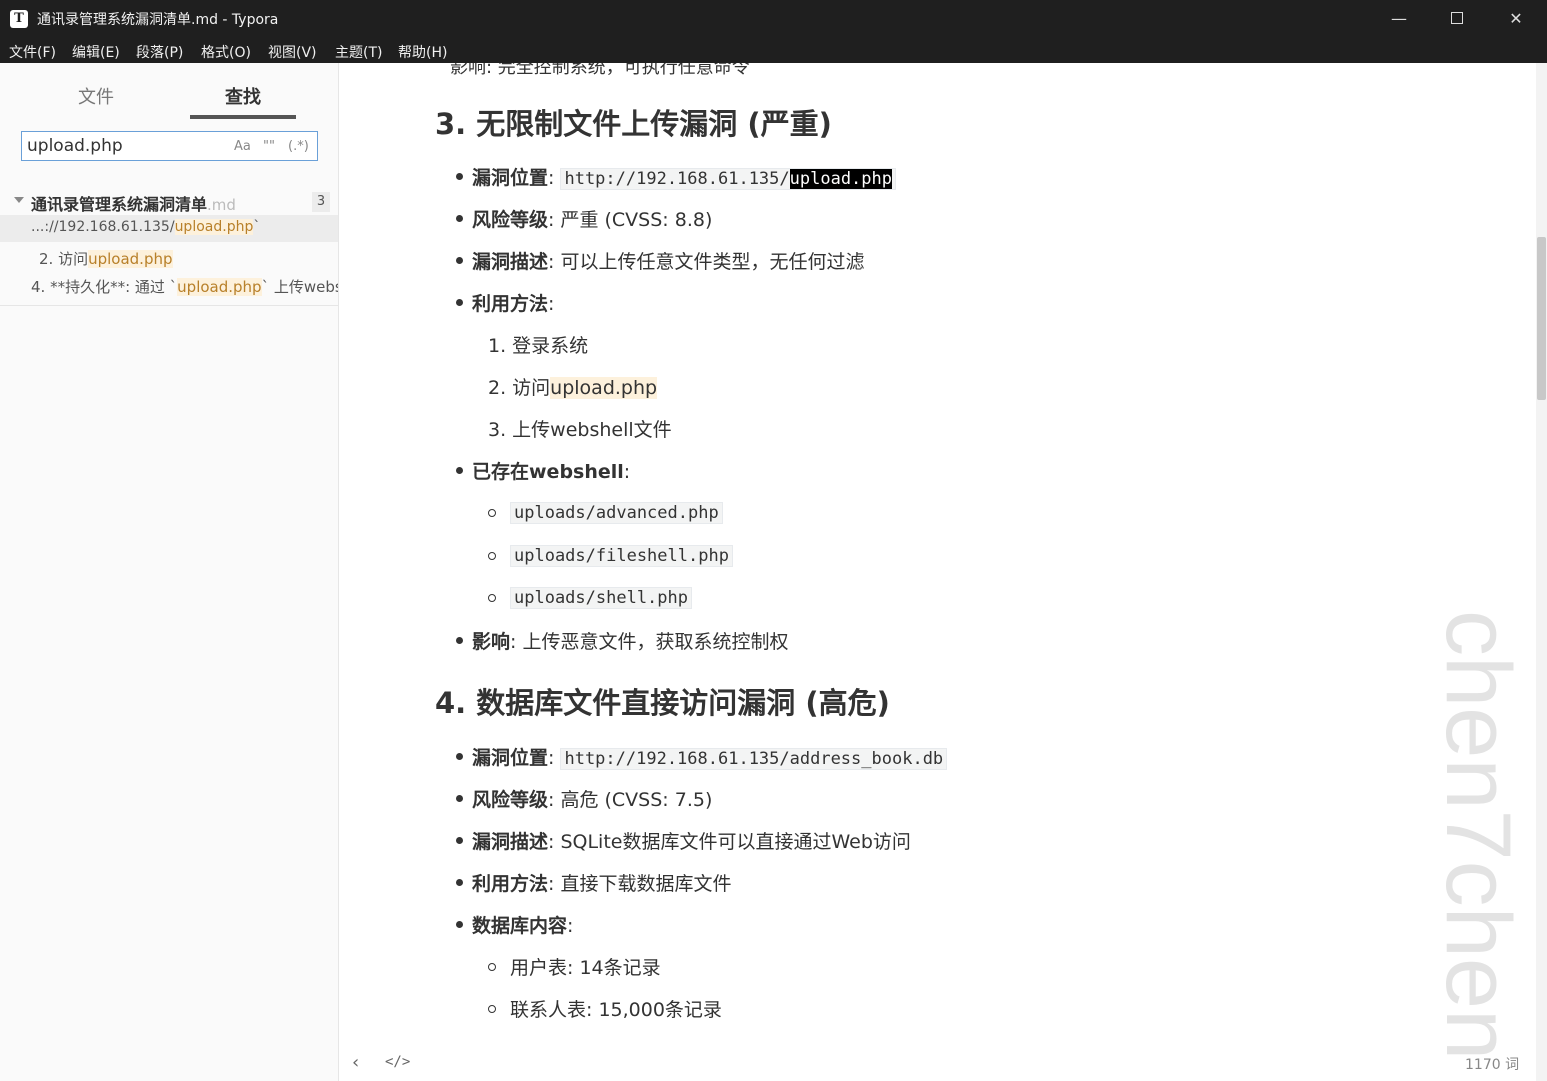 Image resolution: width=1547 pixels, height=1081 pixels. Describe the element at coordinates (321, 202) in the screenshot. I see `result-count-badge: 3` at that location.